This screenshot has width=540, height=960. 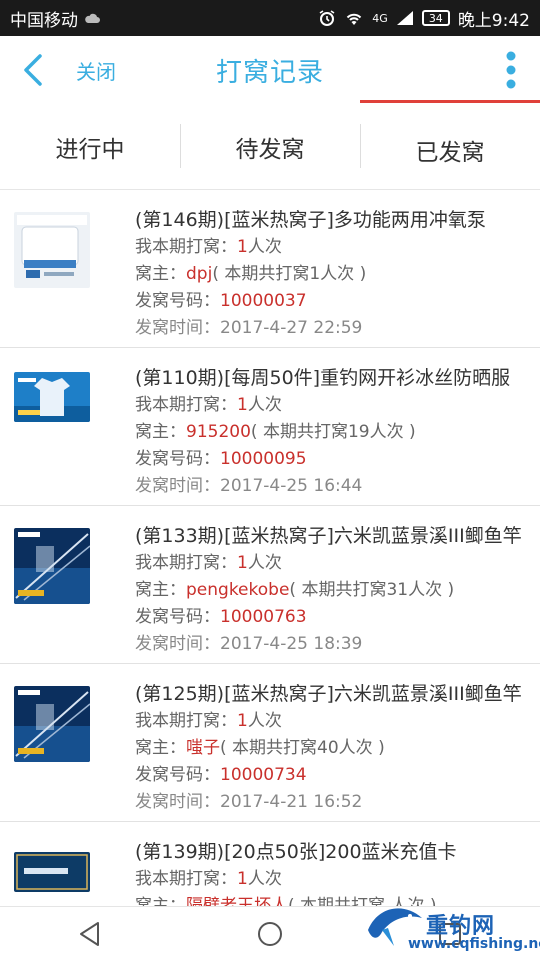 What do you see at coordinates (203, 748) in the screenshot?
I see `owner-name: 嗤子` at bounding box center [203, 748].